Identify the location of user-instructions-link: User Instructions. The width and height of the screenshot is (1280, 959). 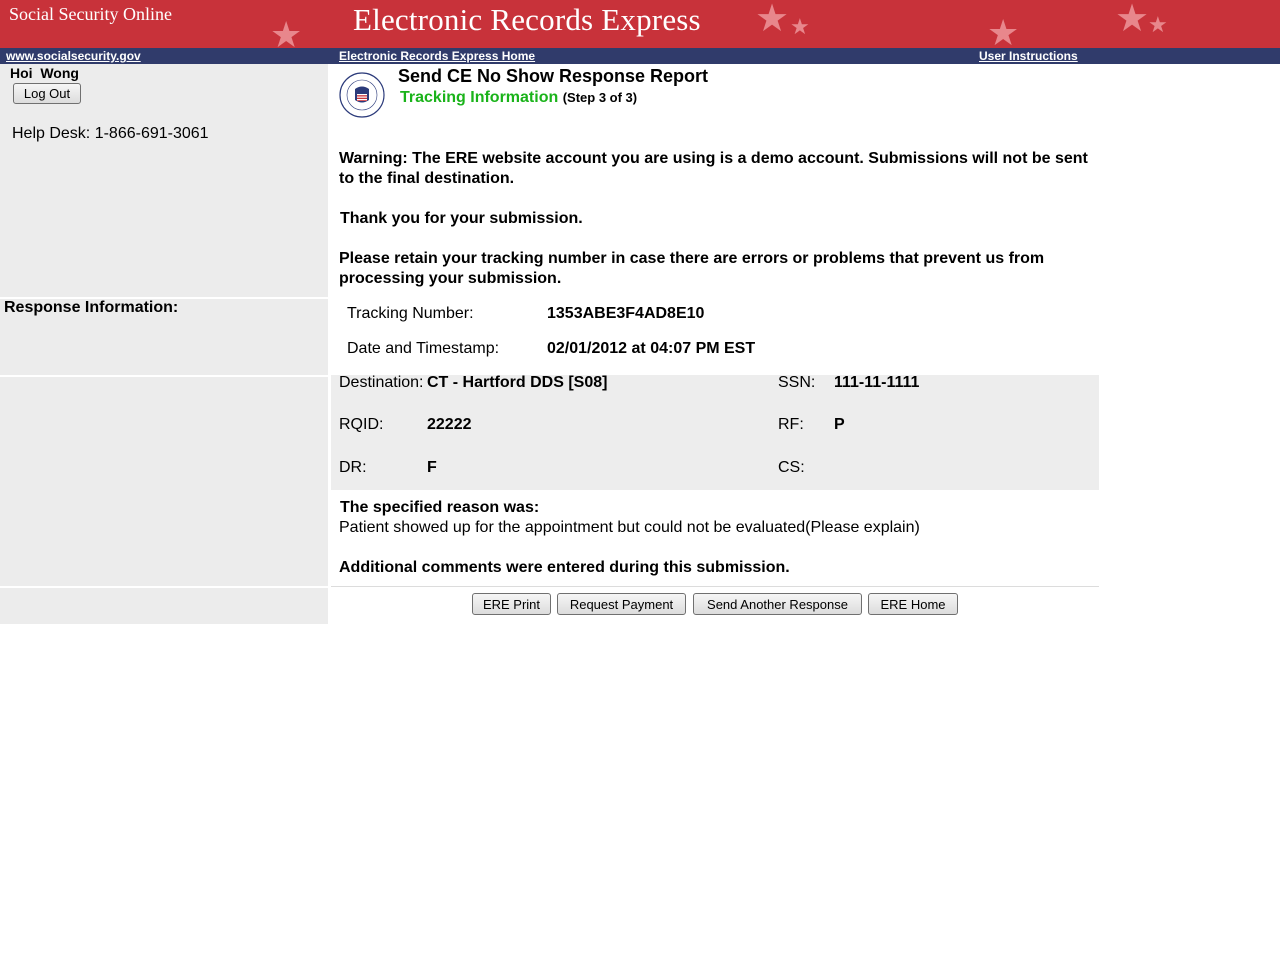
(1028, 56).